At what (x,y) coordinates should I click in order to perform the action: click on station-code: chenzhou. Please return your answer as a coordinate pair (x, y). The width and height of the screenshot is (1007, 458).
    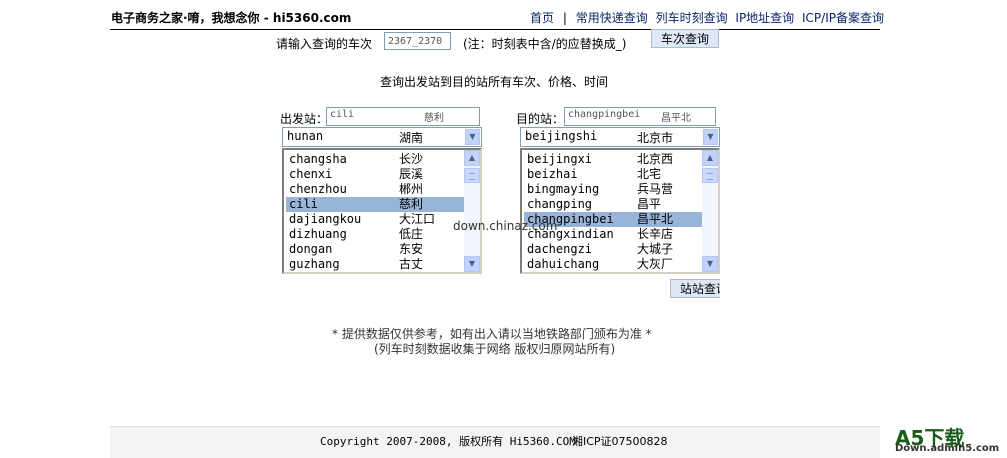
    Looking at the image, I should click on (318, 189).